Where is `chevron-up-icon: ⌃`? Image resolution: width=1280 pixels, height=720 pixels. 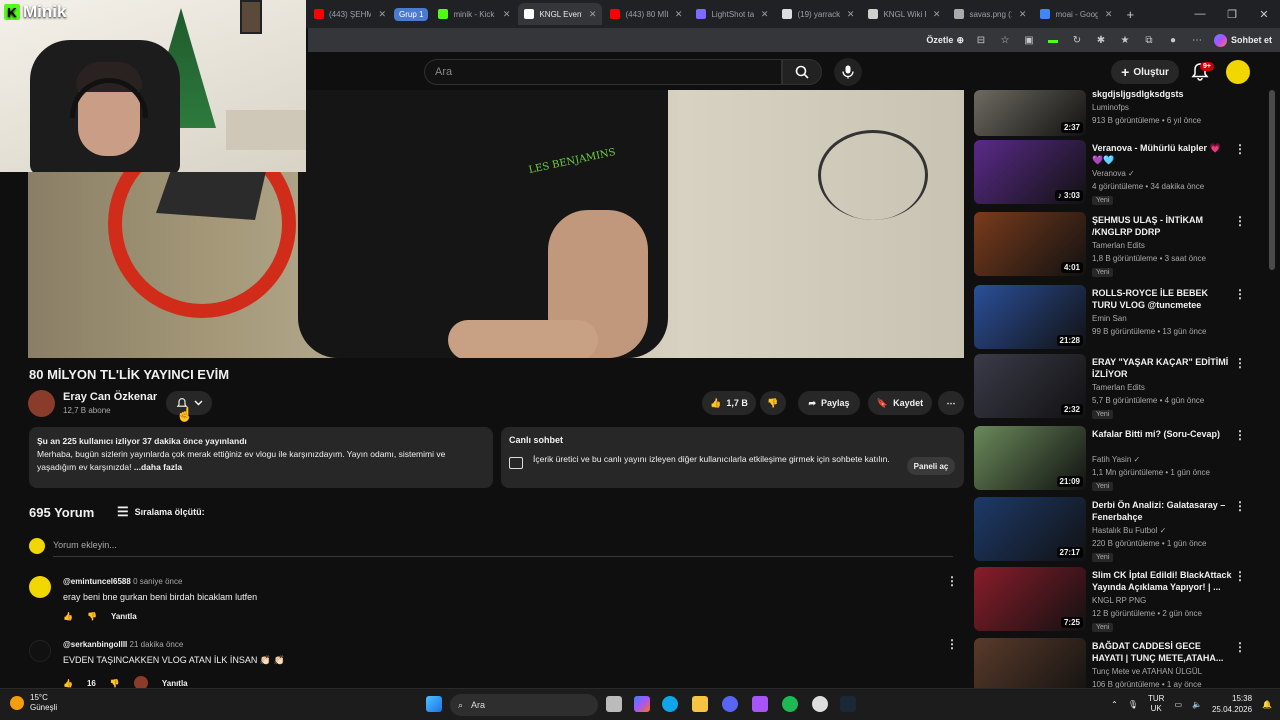
chevron-up-icon: ⌃ is located at coordinates (1114, 704).